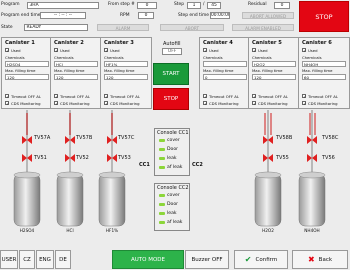 This screenshot has width=350, height=270. I want to click on console-cc2-leak: leak, so click(168, 213).